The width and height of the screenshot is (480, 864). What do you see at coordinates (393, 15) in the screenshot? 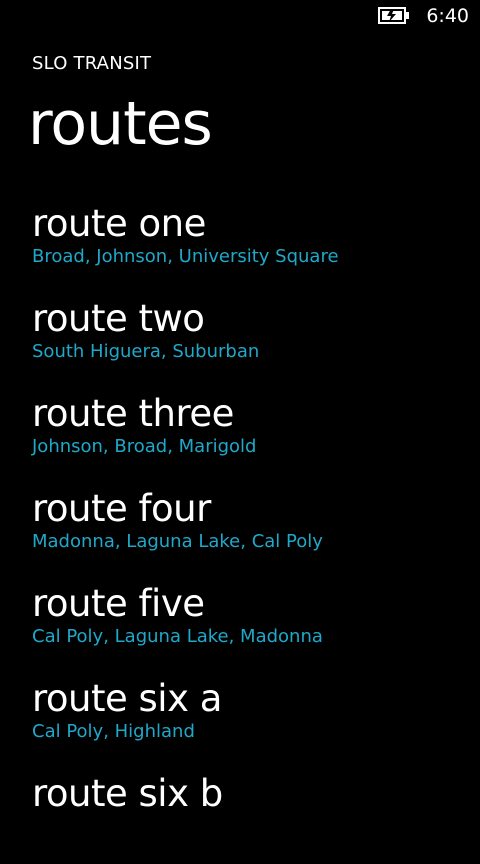
I see `battery-charging-icon` at bounding box center [393, 15].